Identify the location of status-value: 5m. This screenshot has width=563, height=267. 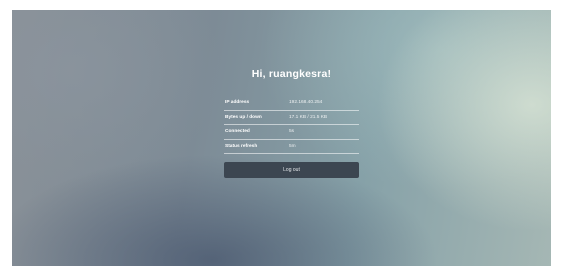
(292, 146).